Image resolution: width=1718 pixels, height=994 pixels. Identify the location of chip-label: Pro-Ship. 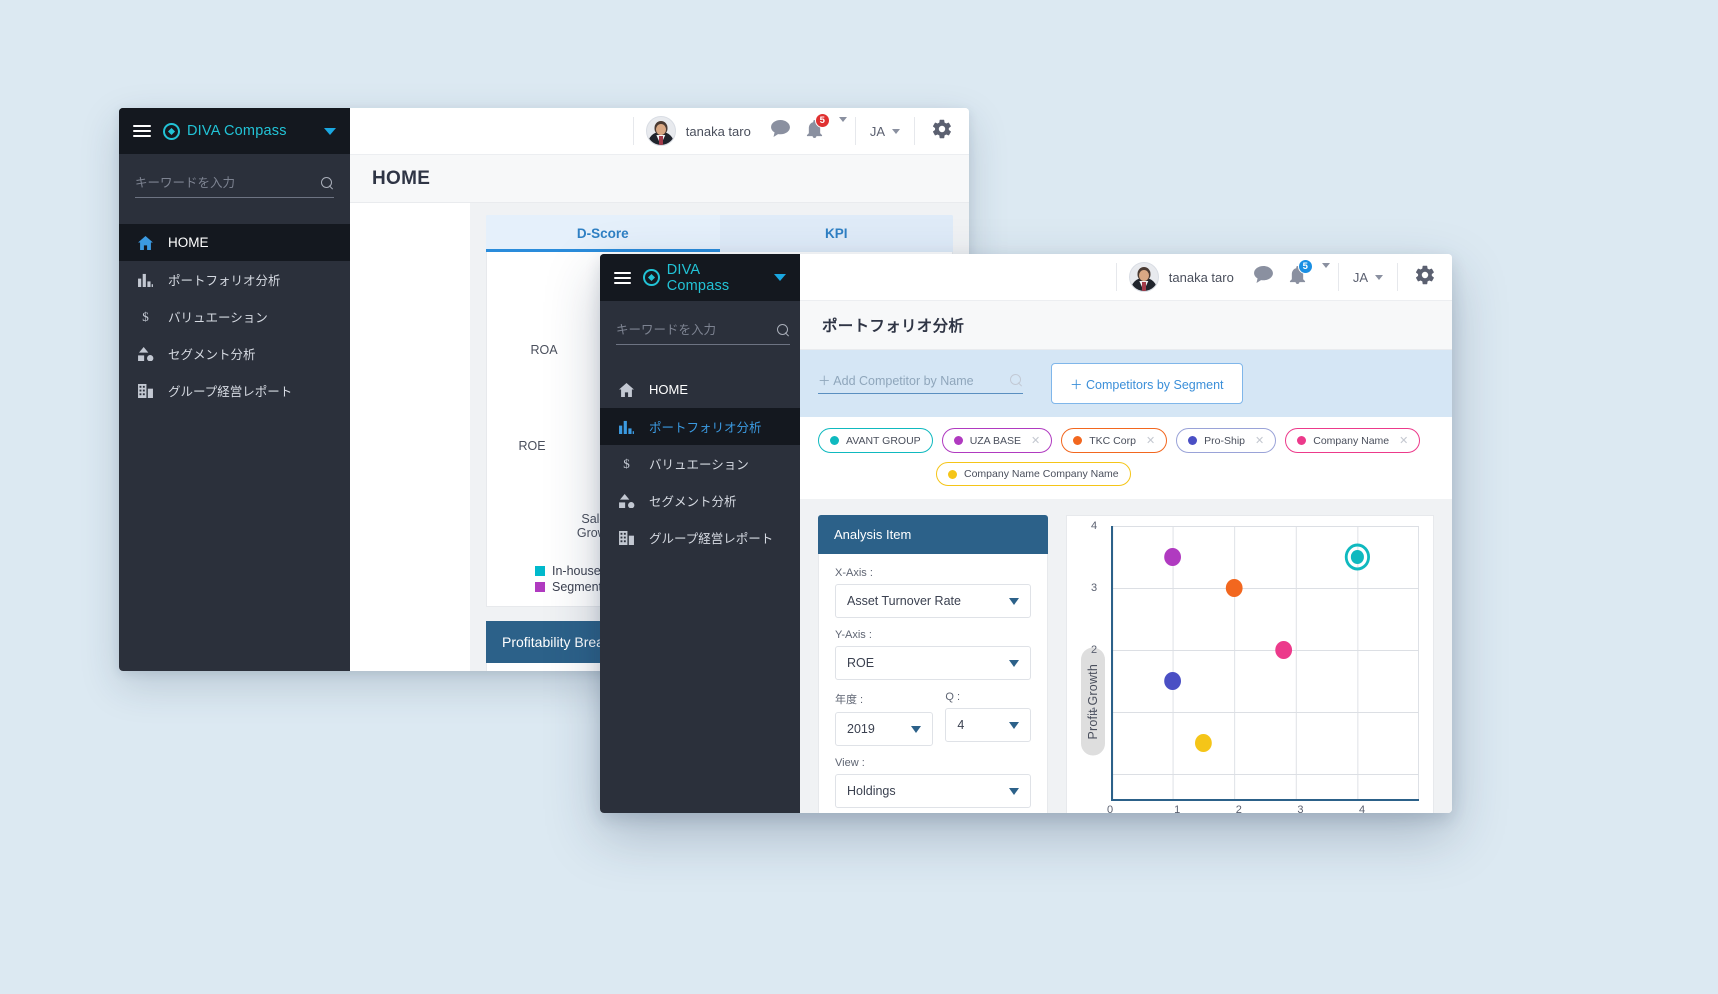
(1225, 440).